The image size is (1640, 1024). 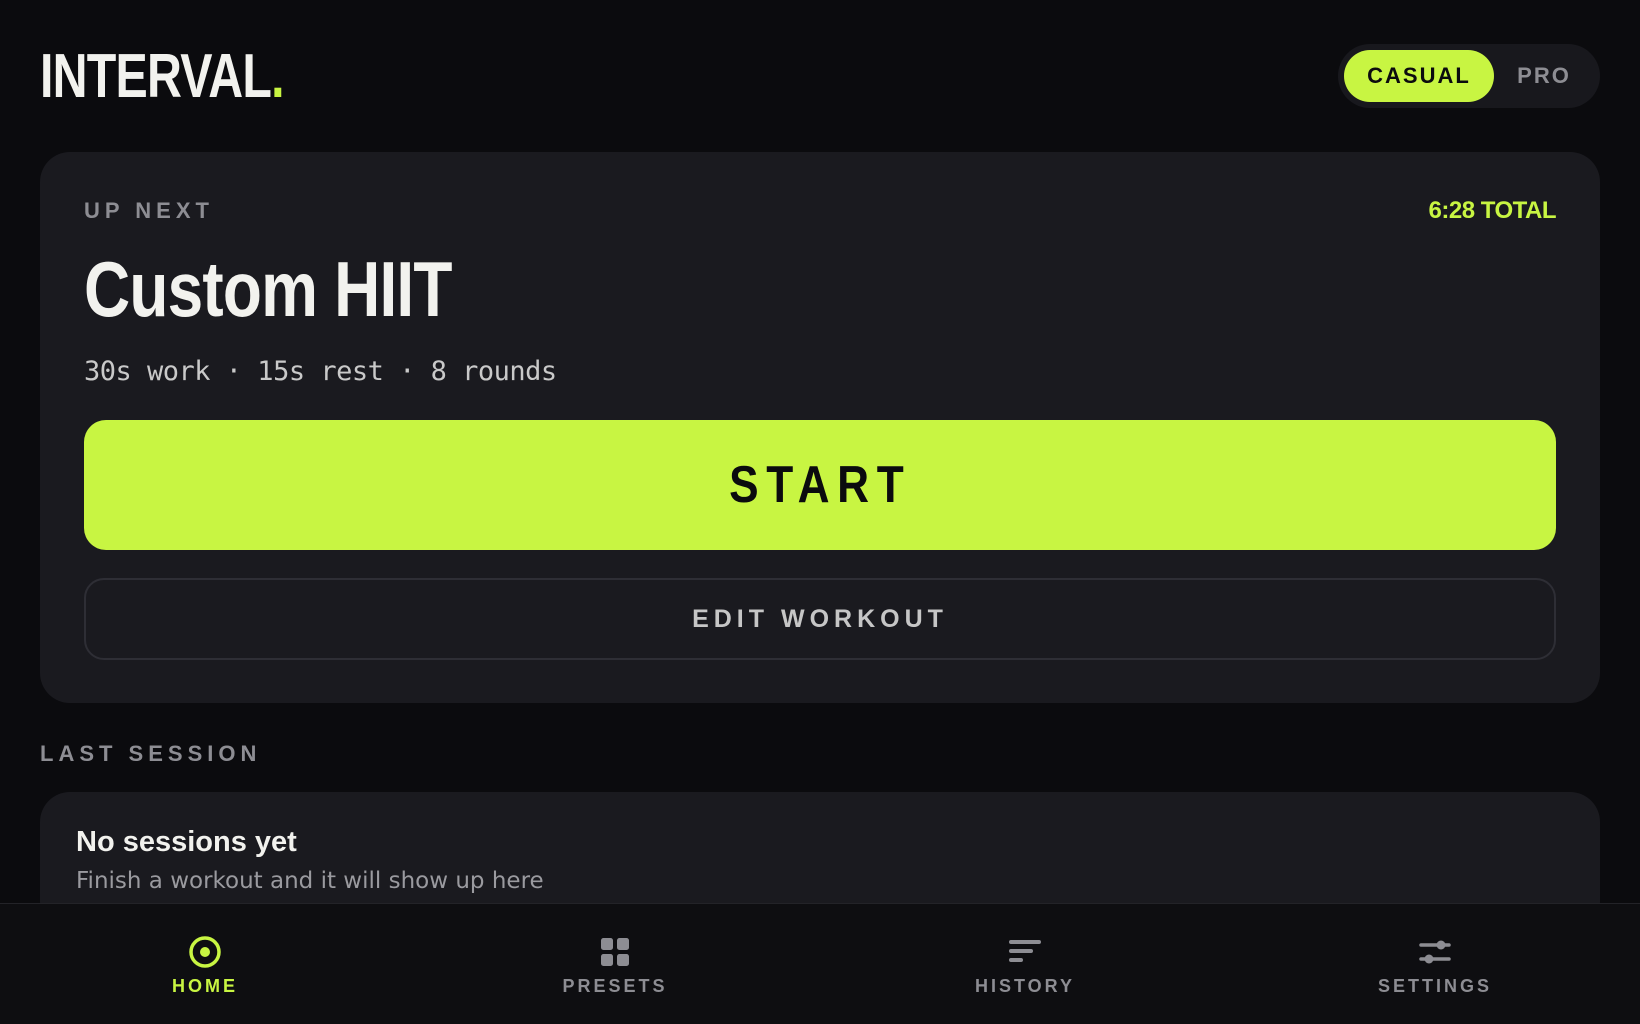 I want to click on mode-casual-button: CASUAL, so click(x=1419, y=76).